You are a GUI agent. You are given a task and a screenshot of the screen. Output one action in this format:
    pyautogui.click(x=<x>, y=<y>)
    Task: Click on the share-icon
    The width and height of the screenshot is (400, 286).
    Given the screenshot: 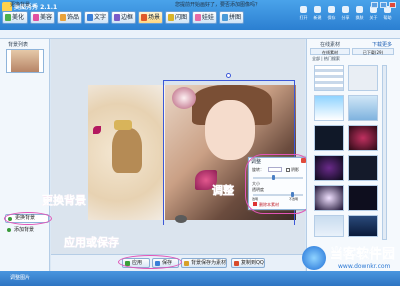 What is the action you would take?
    pyautogui.click(x=345, y=9)
    